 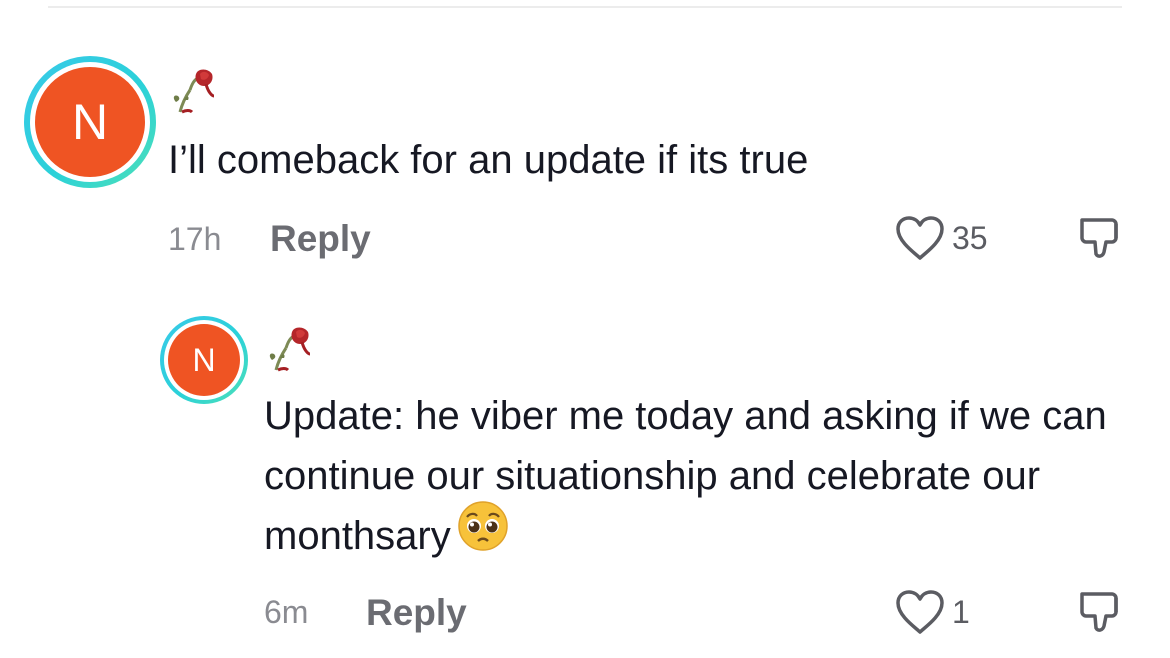 What do you see at coordinates (195, 239) in the screenshot?
I see `comment-timestamp: 17h` at bounding box center [195, 239].